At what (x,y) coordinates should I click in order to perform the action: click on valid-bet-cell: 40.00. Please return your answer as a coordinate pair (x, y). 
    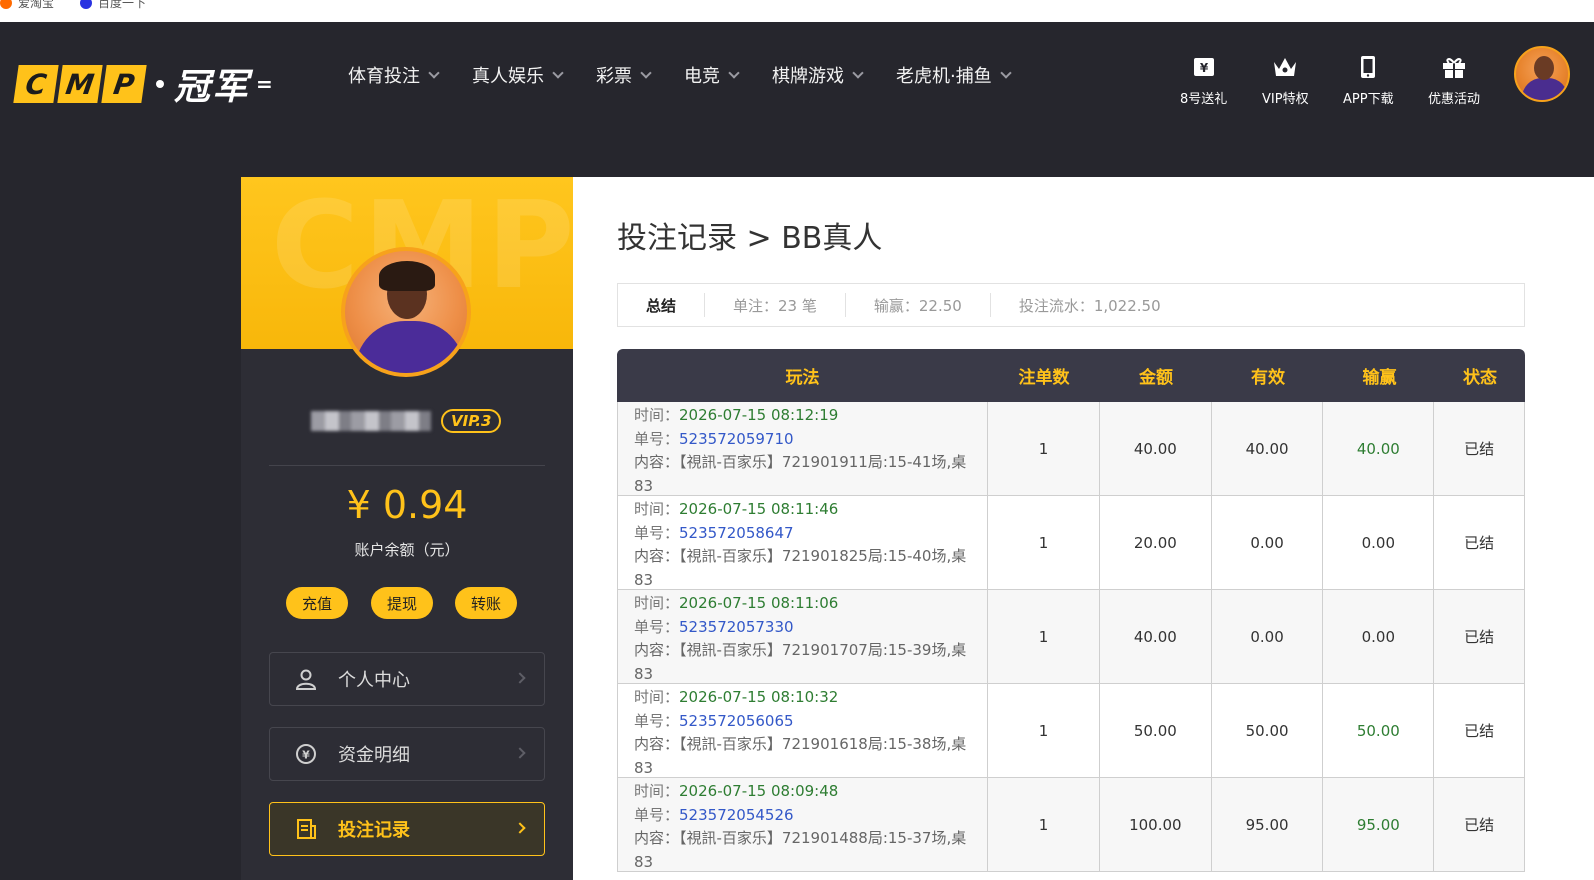
    Looking at the image, I should click on (1268, 448).